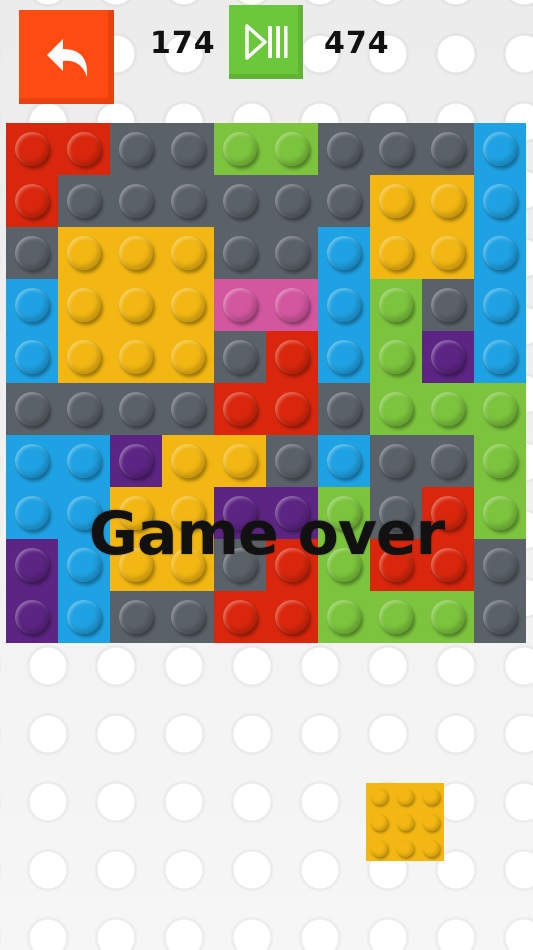 This screenshot has width=533, height=950. Describe the element at coordinates (405, 822) in the screenshot. I see `next-piece-yellow-block` at that location.